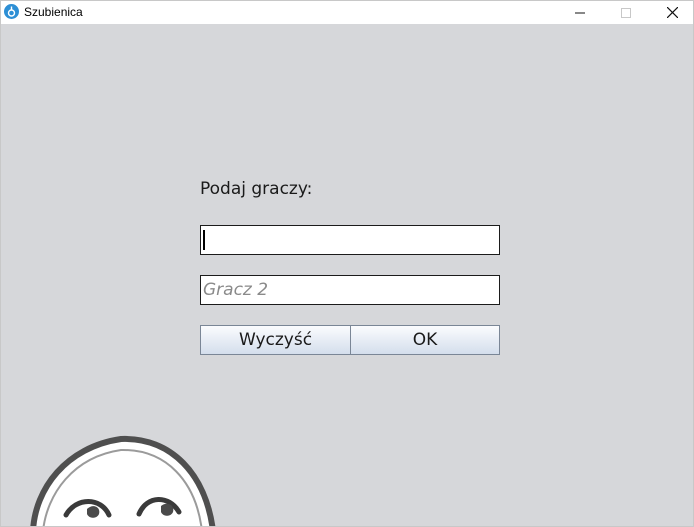  What do you see at coordinates (350, 290) in the screenshot?
I see `player-2-input` at bounding box center [350, 290].